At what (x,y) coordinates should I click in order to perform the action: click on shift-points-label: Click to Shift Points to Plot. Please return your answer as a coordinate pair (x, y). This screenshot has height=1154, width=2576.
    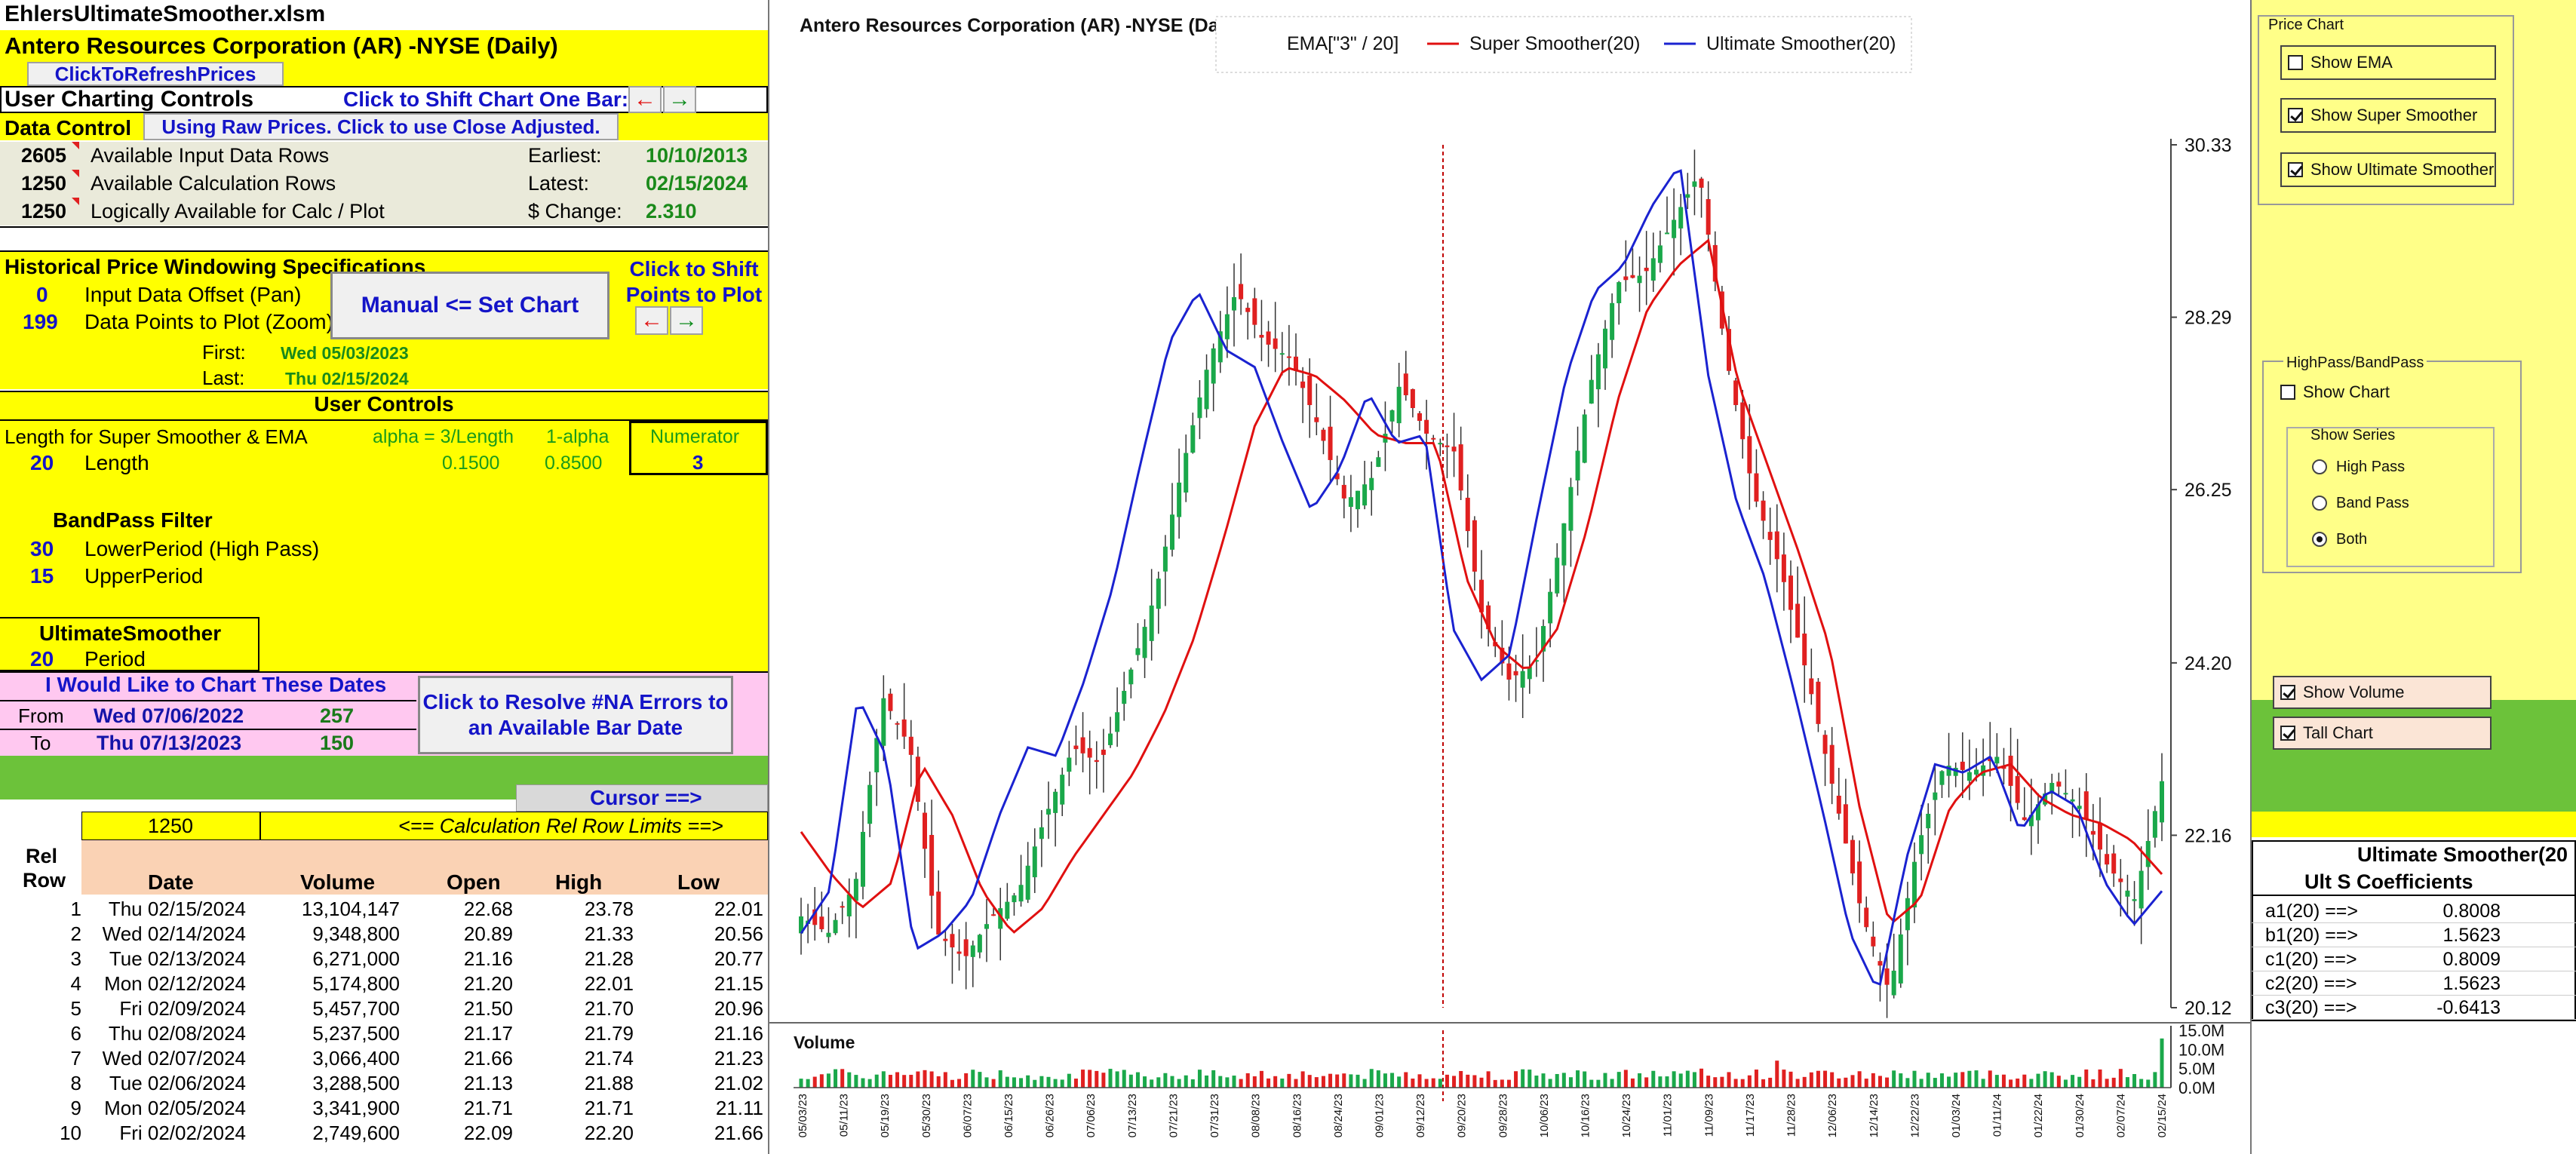
    Looking at the image, I should click on (694, 281).